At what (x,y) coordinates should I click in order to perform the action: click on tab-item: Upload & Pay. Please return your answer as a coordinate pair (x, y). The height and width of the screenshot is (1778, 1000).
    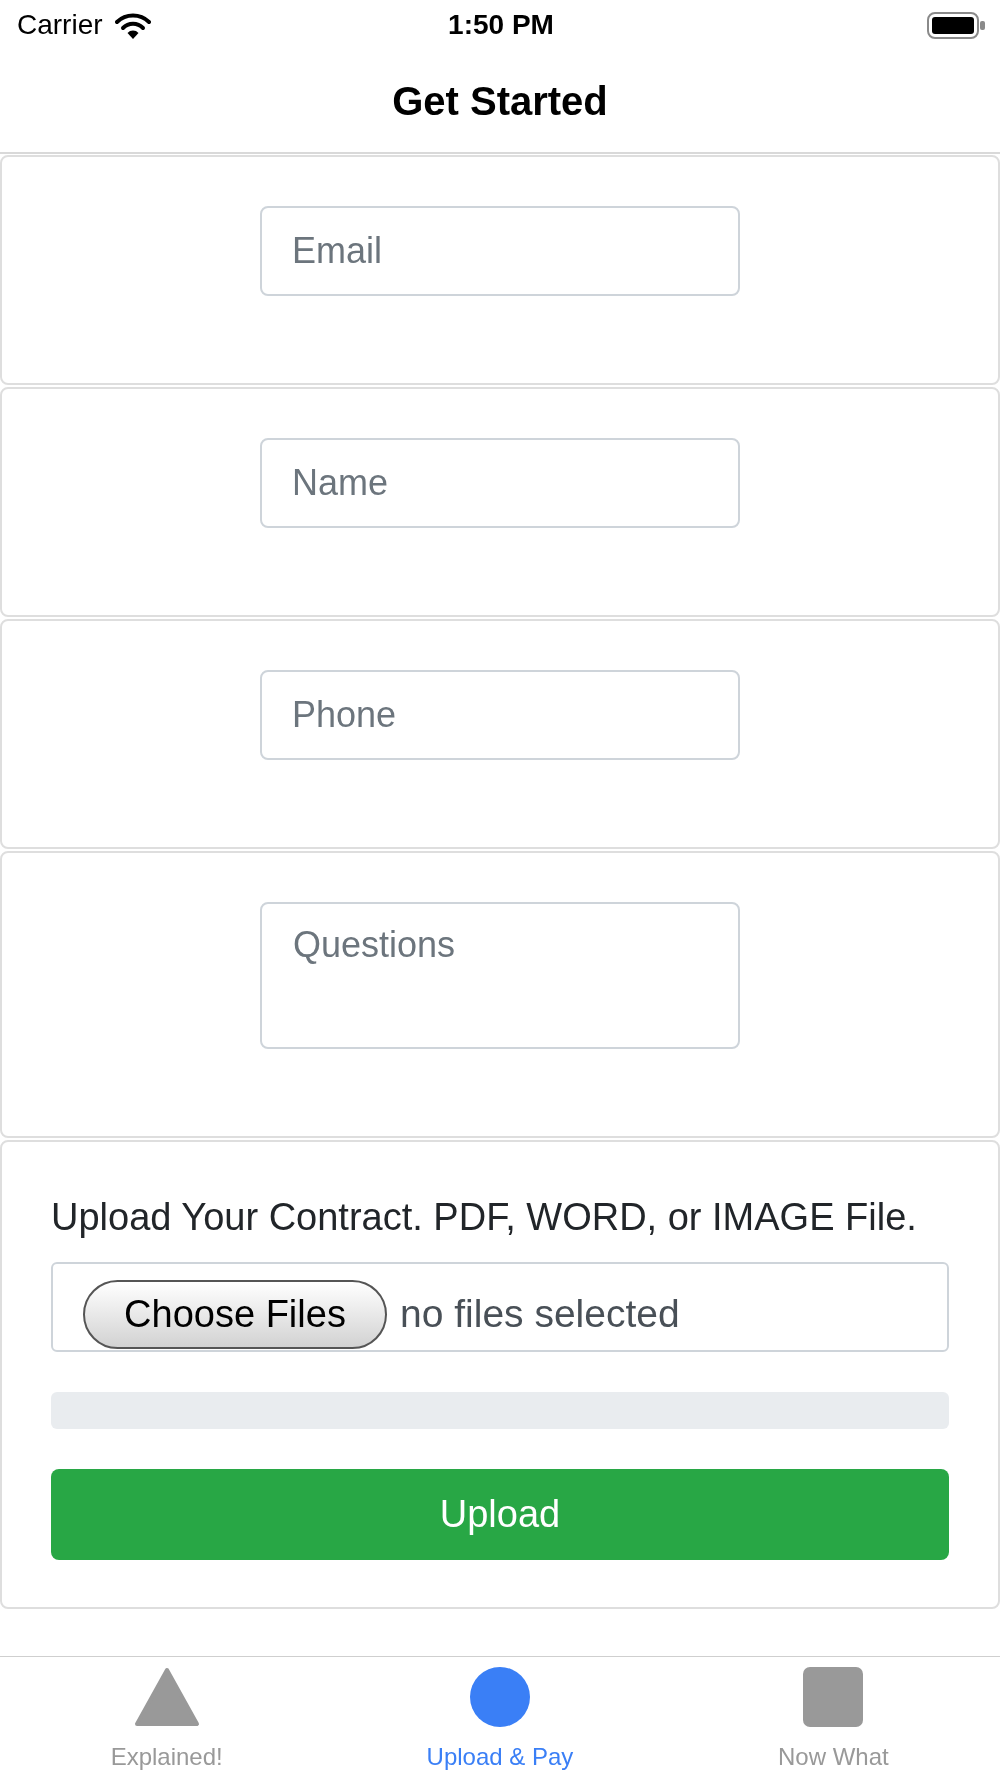
    Looking at the image, I should click on (500, 1717).